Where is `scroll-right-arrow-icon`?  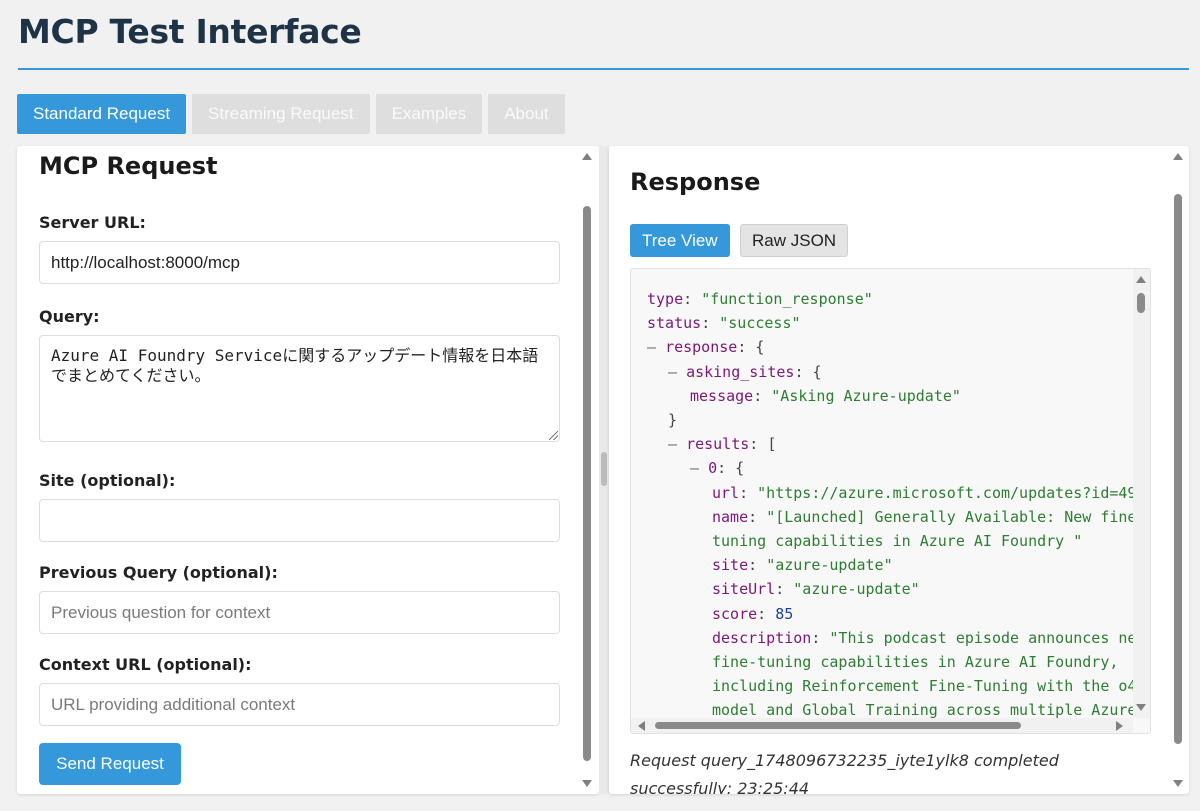
scroll-right-arrow-icon is located at coordinates (1119, 726).